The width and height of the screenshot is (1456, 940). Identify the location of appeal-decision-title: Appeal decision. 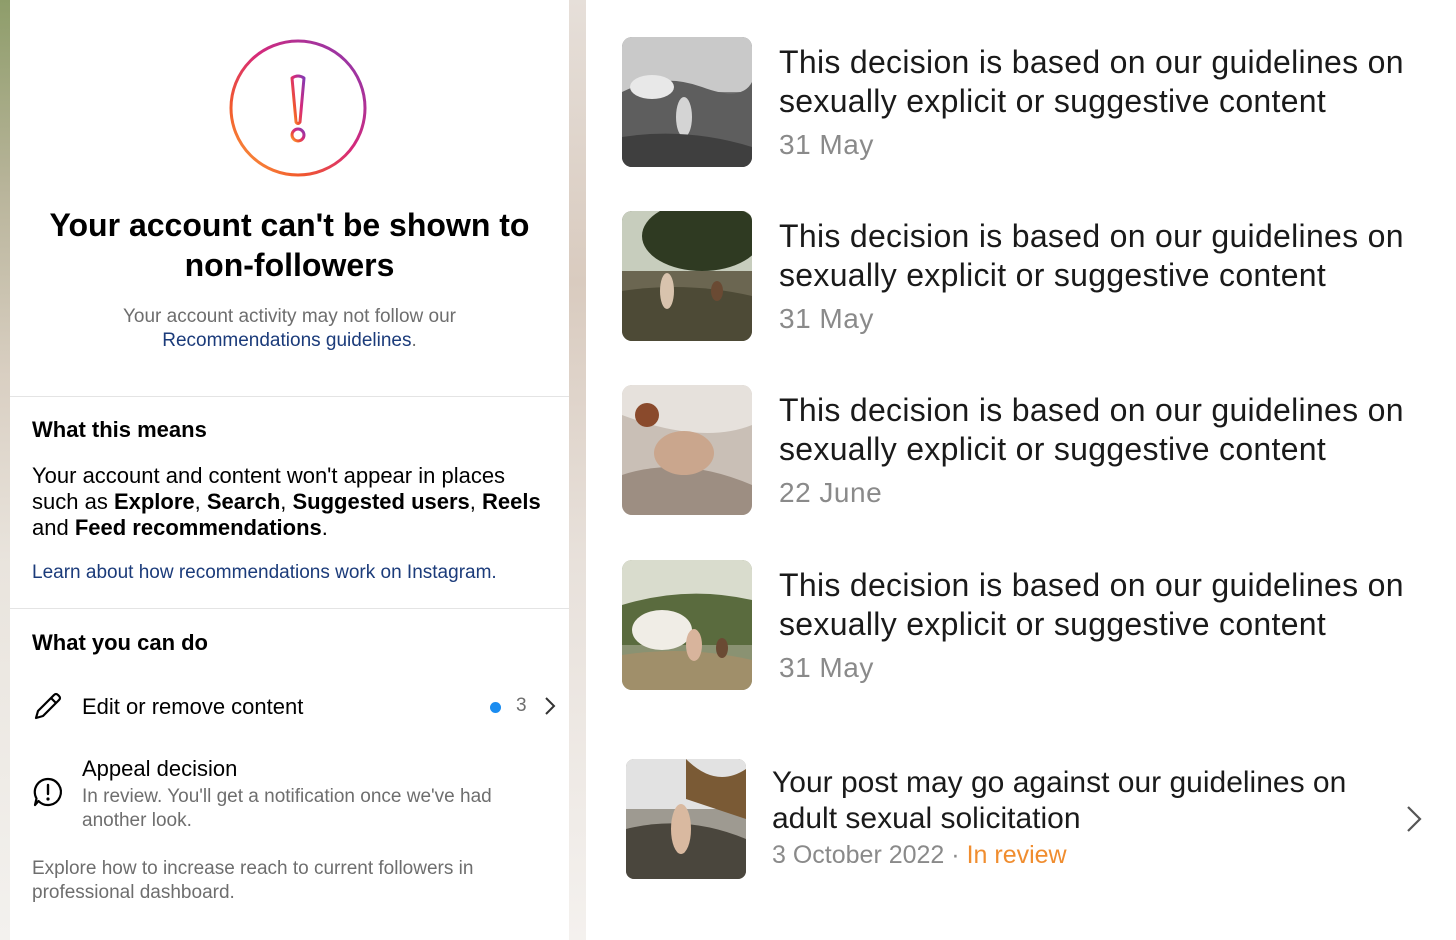
(159, 769).